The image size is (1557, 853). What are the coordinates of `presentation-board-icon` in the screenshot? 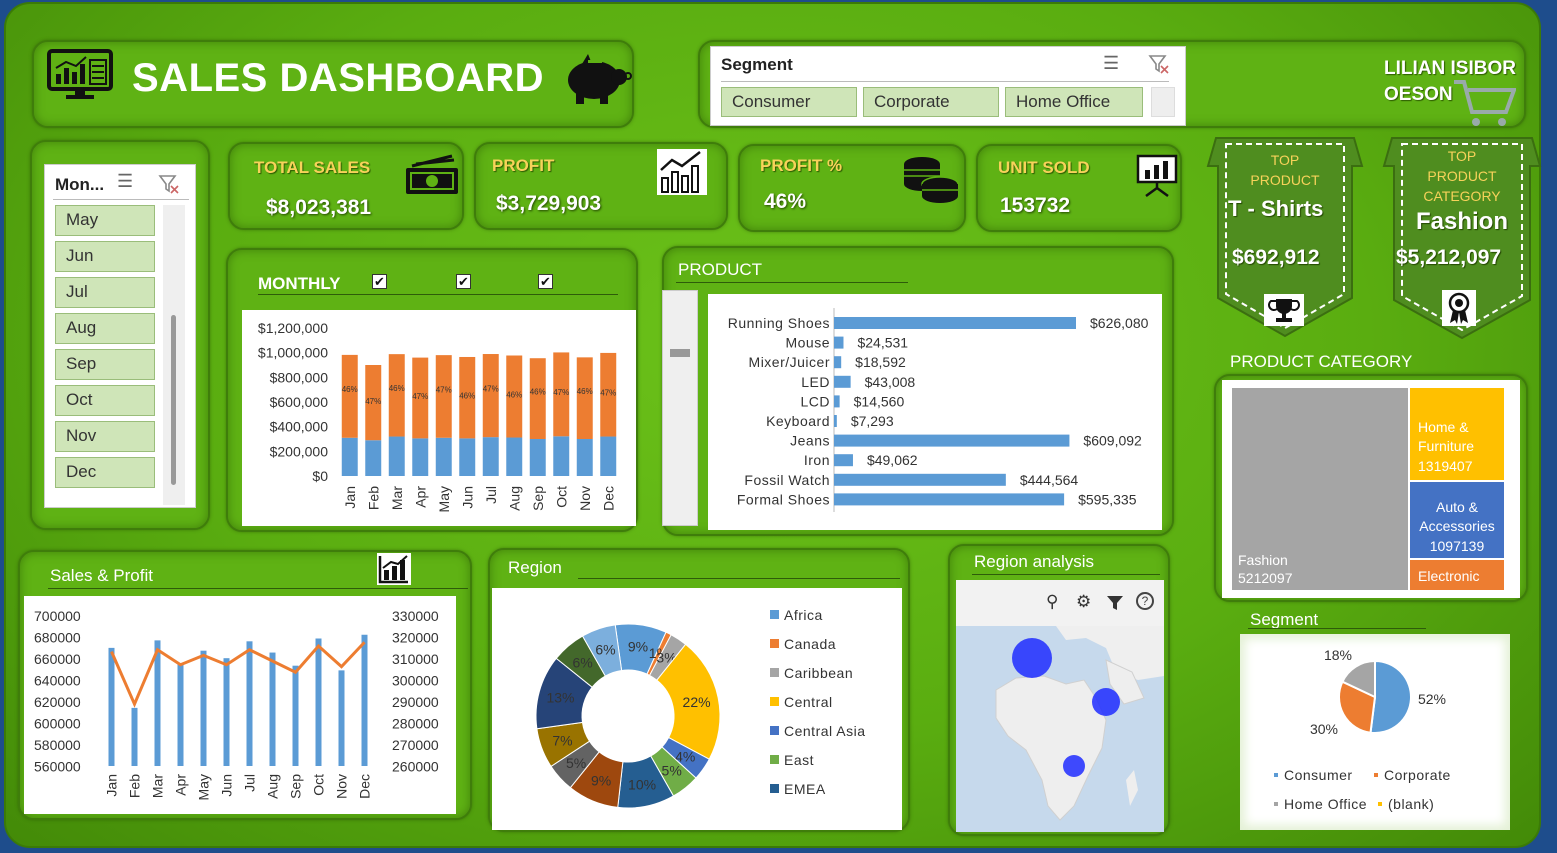 It's located at (1157, 176).